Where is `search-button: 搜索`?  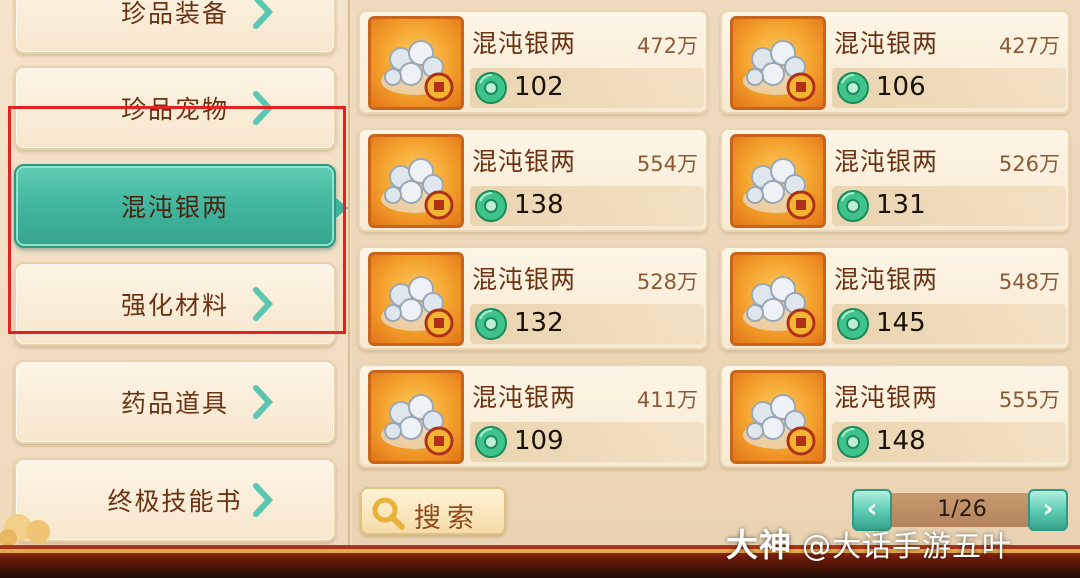 search-button: 搜索 is located at coordinates (433, 511).